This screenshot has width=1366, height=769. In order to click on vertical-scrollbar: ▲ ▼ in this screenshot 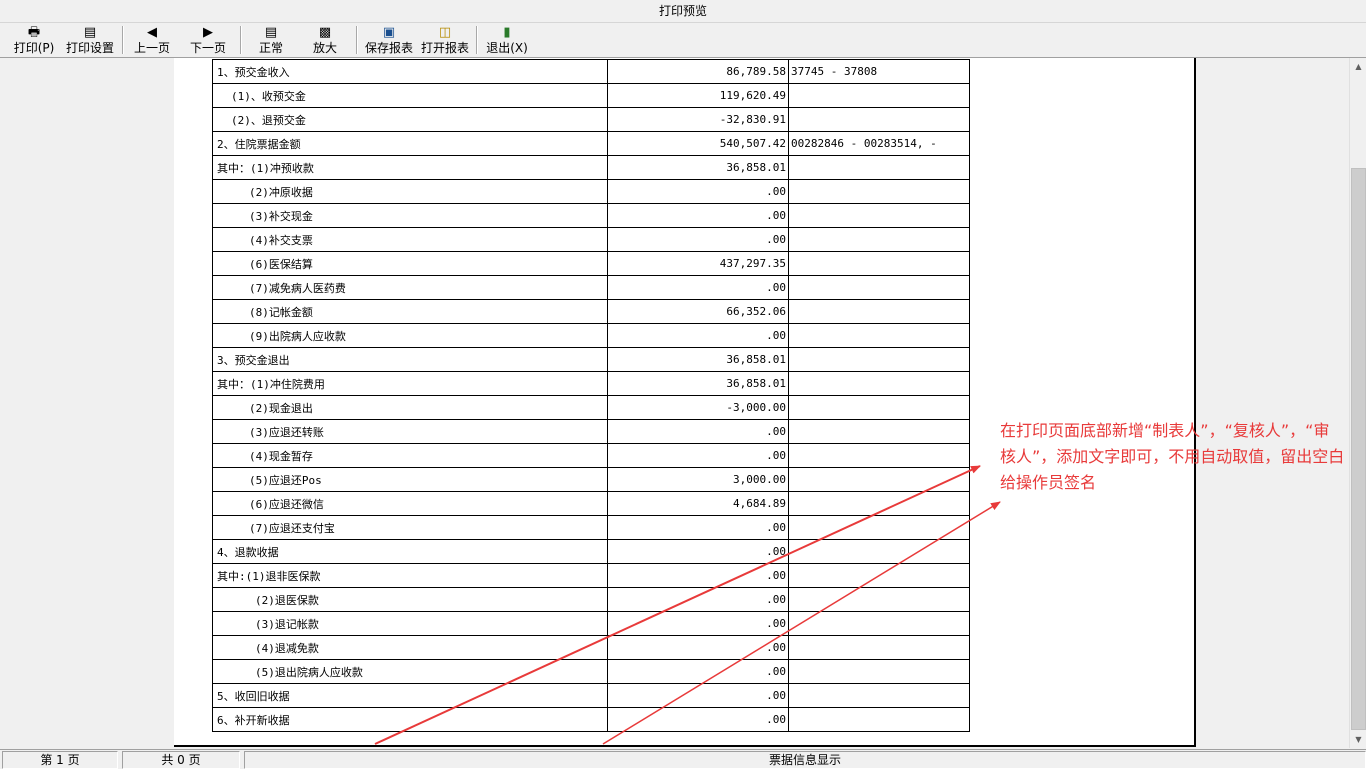, I will do `click(1357, 403)`.